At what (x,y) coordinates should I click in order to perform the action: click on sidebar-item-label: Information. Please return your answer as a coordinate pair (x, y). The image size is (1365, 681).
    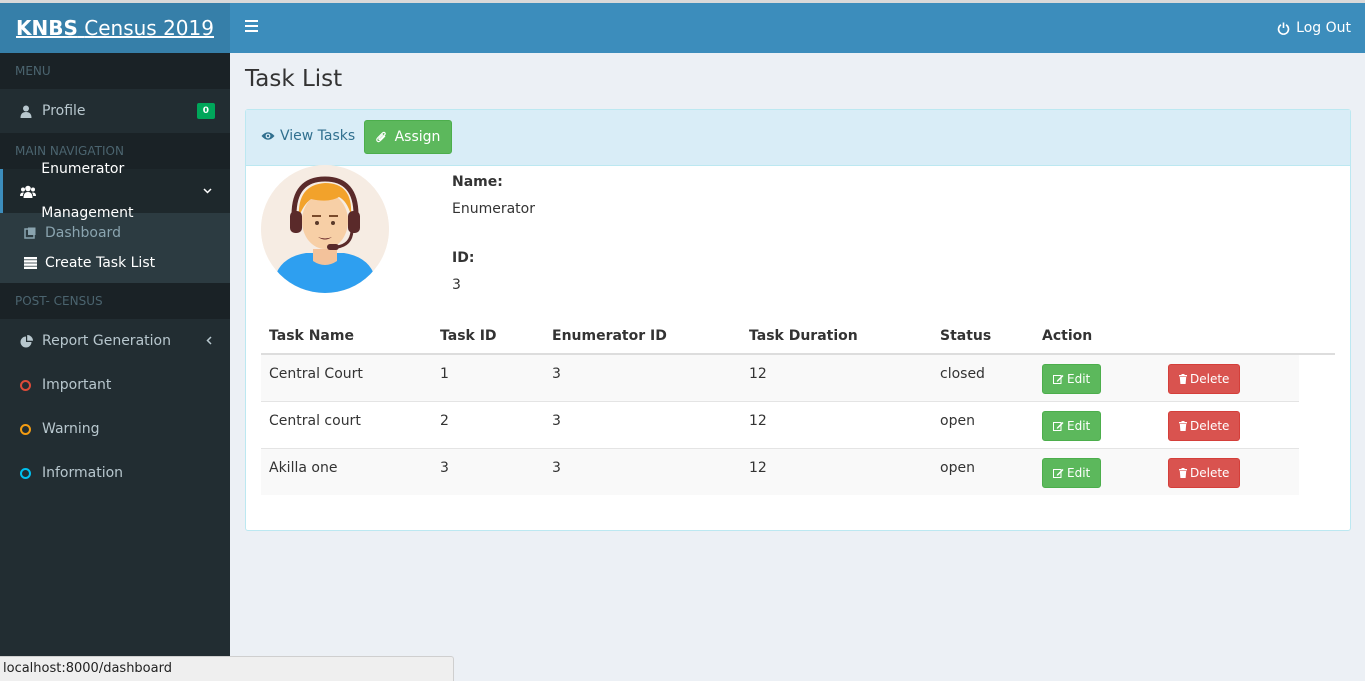
    Looking at the image, I should click on (83, 473).